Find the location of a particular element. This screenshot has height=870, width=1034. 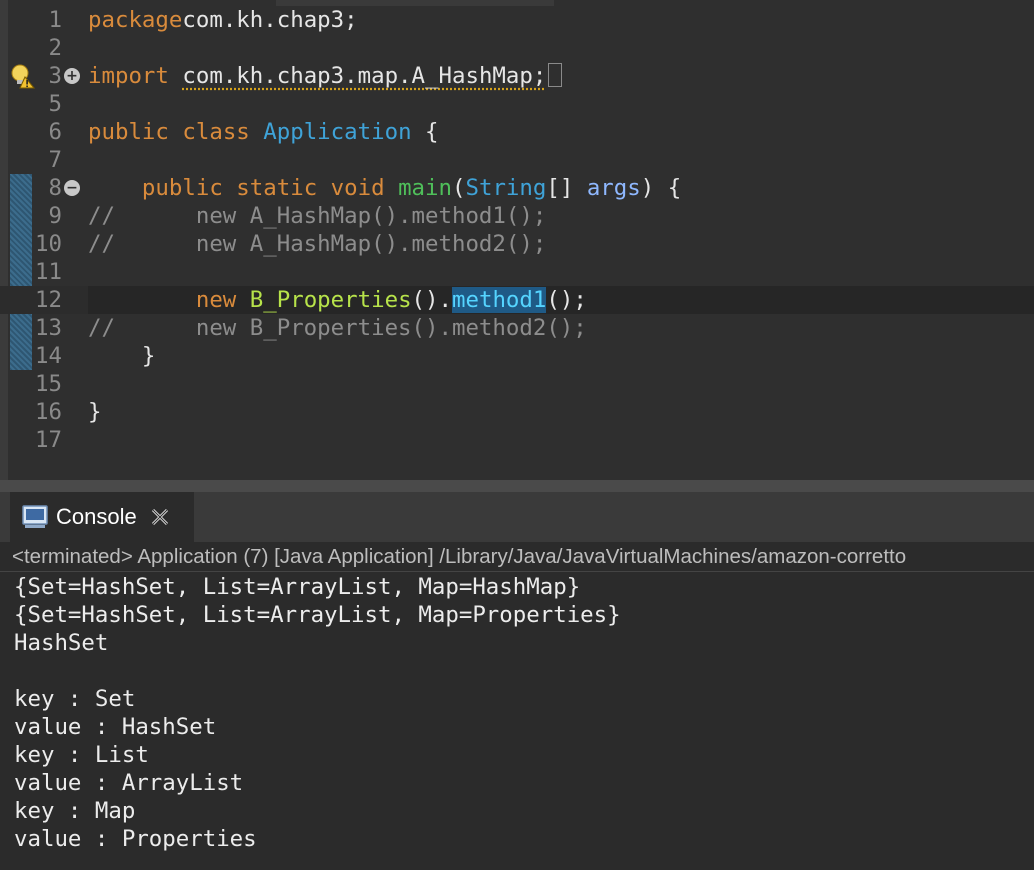

console-tab-bar: Console is located at coordinates (517, 517).